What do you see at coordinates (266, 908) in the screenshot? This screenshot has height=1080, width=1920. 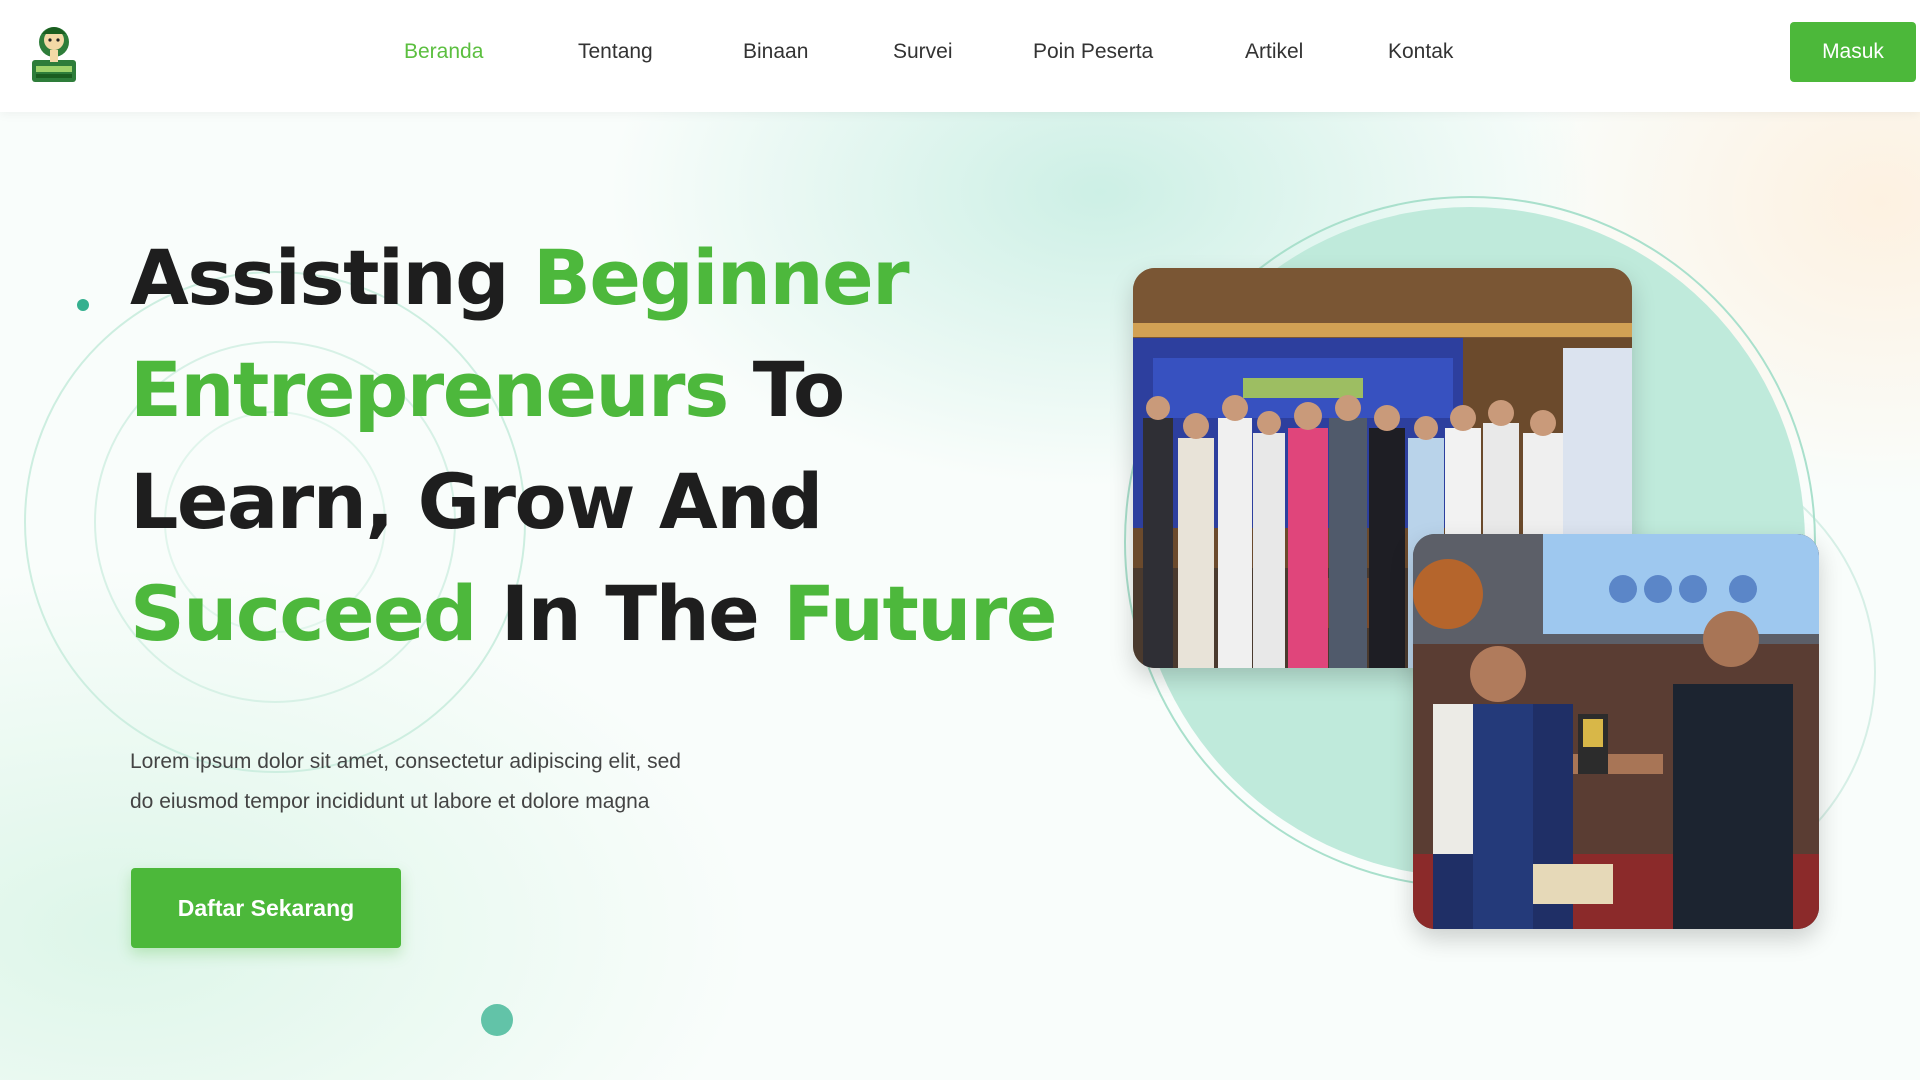 I see `register-now-button: Daftar Sekarang` at bounding box center [266, 908].